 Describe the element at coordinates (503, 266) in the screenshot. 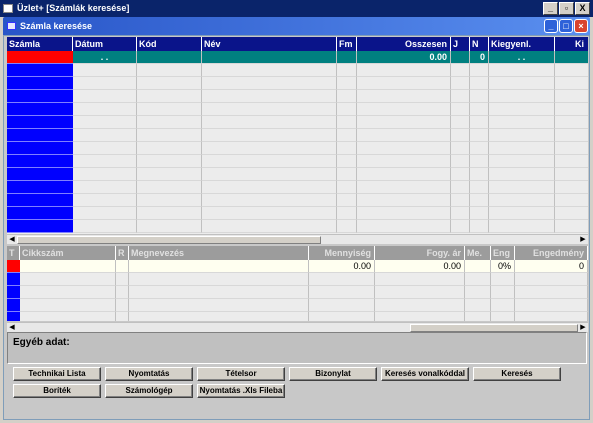

I see `table-cell: 0%` at that location.